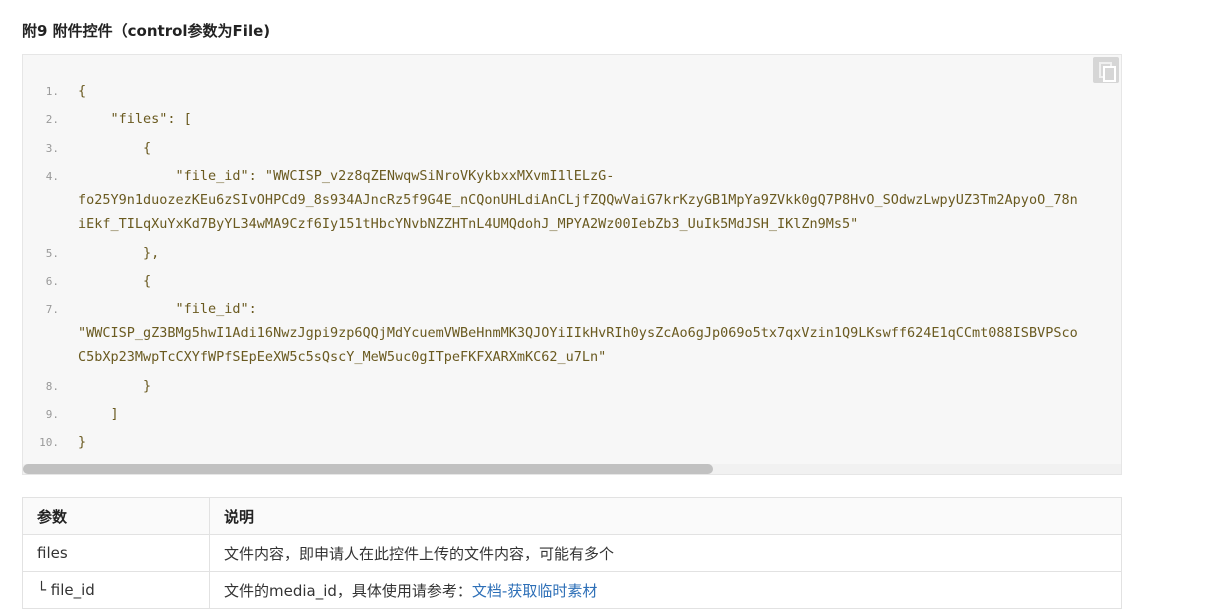  What do you see at coordinates (52, 281) in the screenshot?
I see `line-number: 6.` at bounding box center [52, 281].